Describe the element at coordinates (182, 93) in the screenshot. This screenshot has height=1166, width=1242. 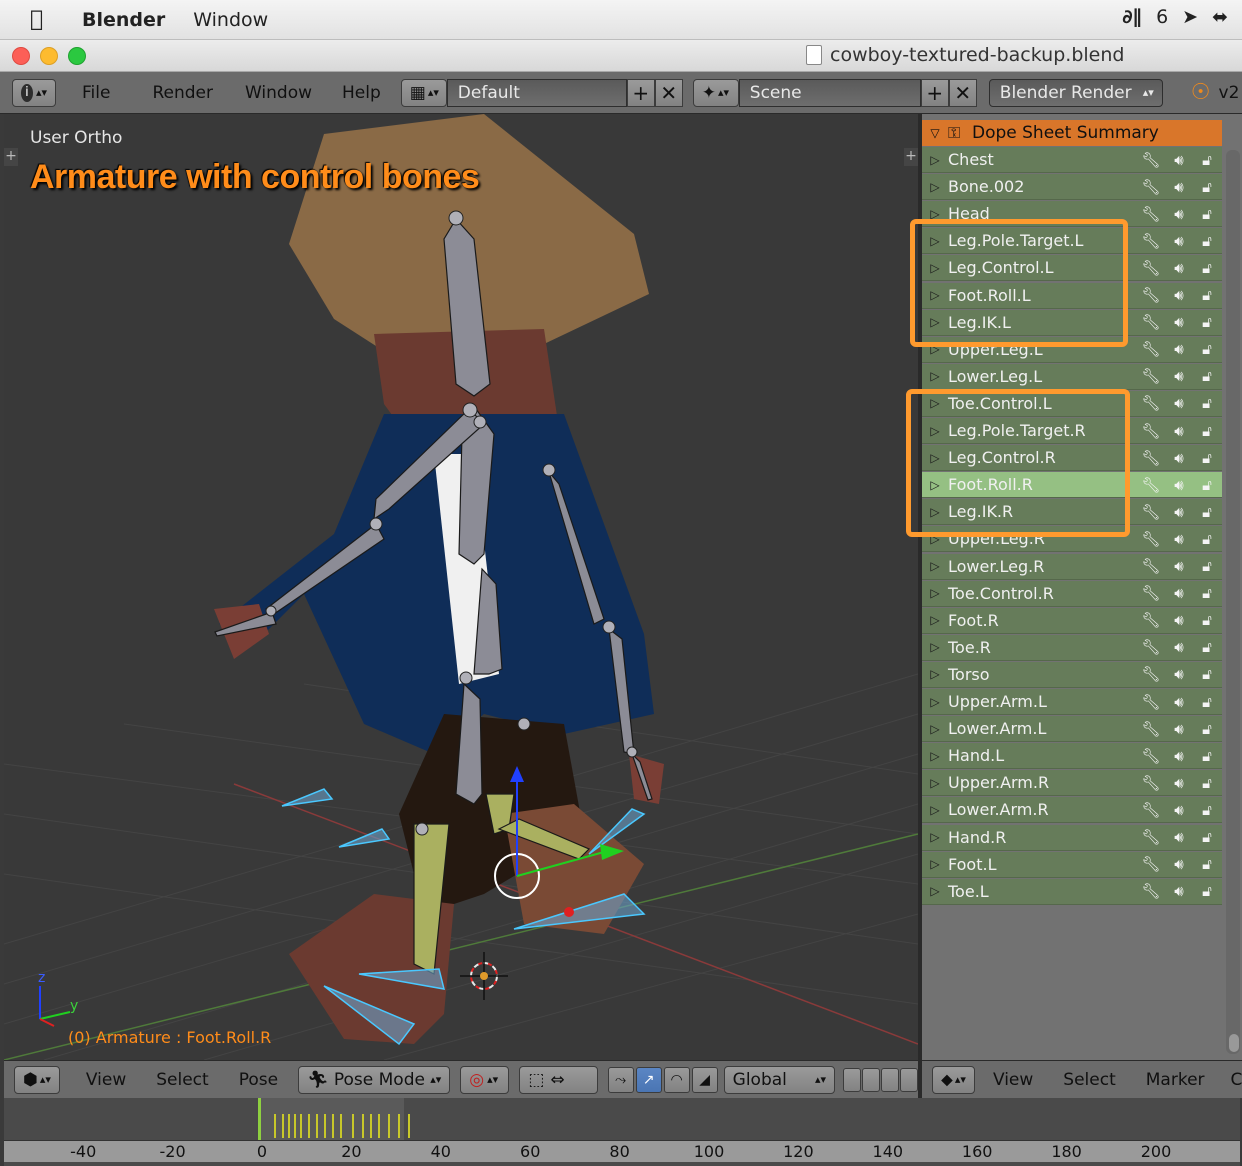
I see `menu-render: Render` at that location.